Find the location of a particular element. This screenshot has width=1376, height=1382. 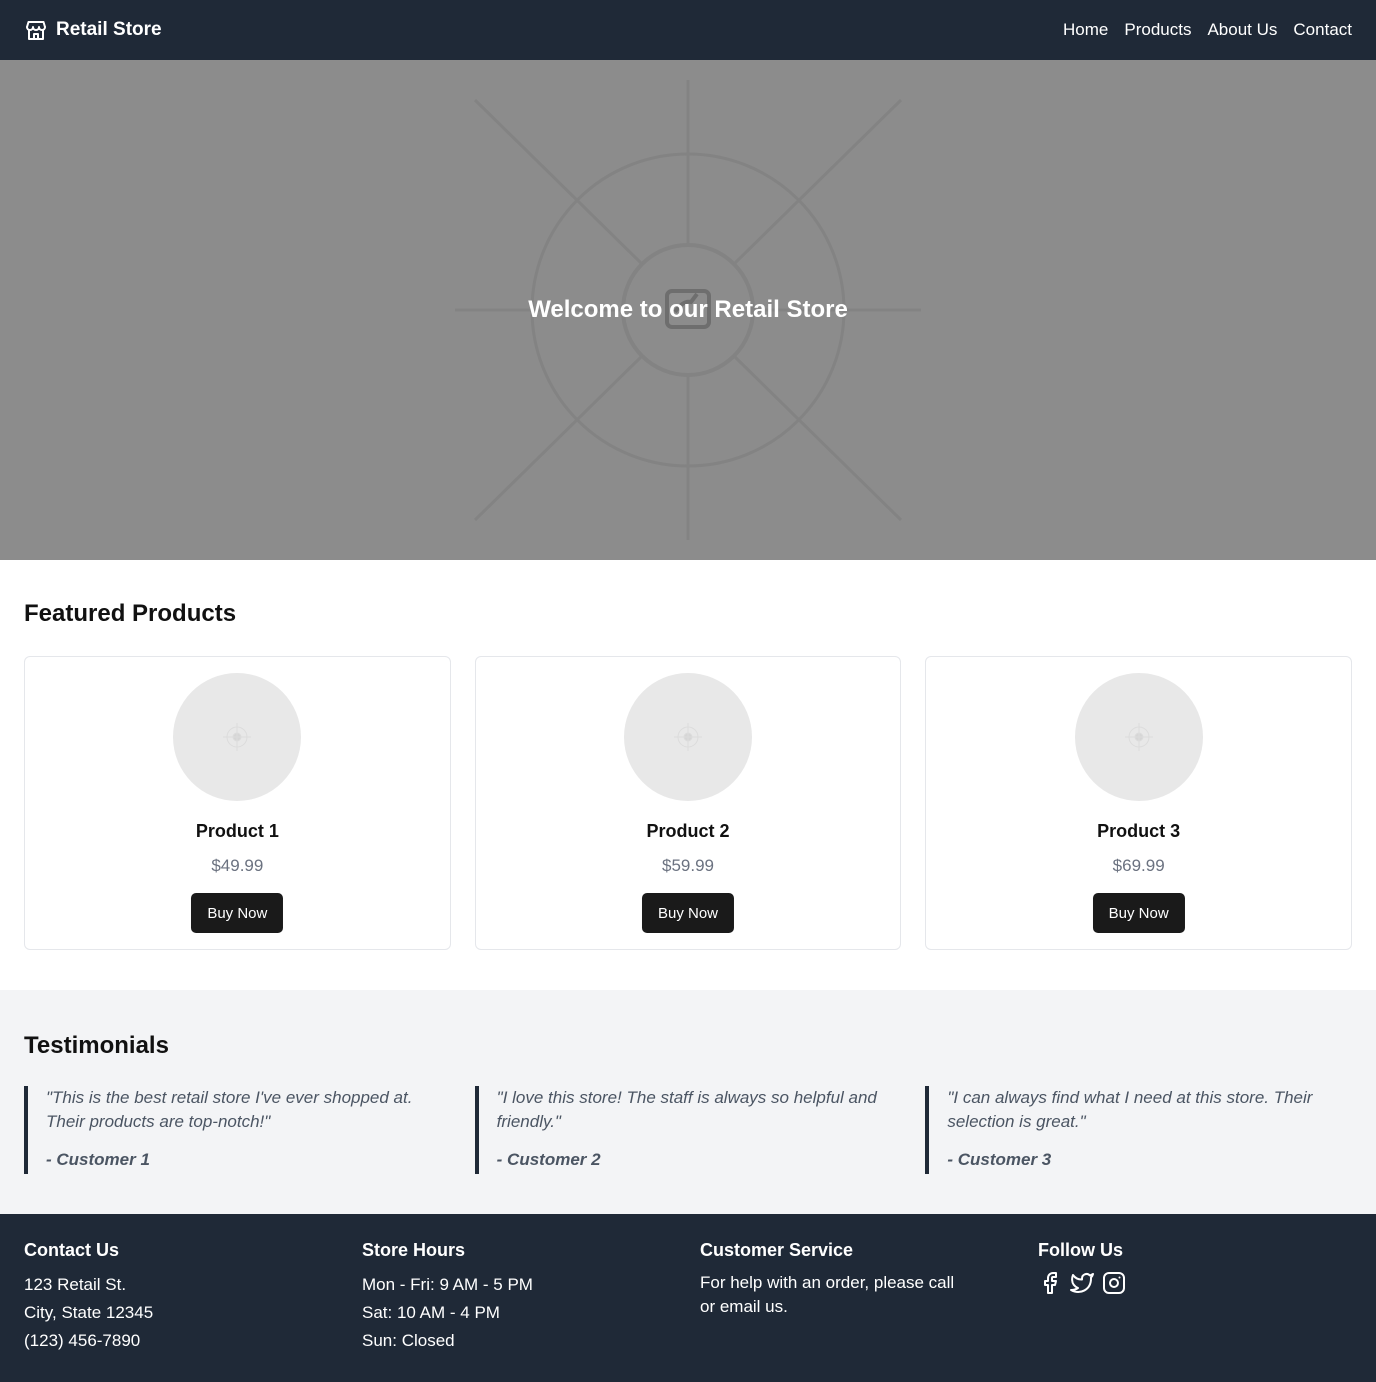

testimonial-author: - Customer 1 is located at coordinates (98, 1159).